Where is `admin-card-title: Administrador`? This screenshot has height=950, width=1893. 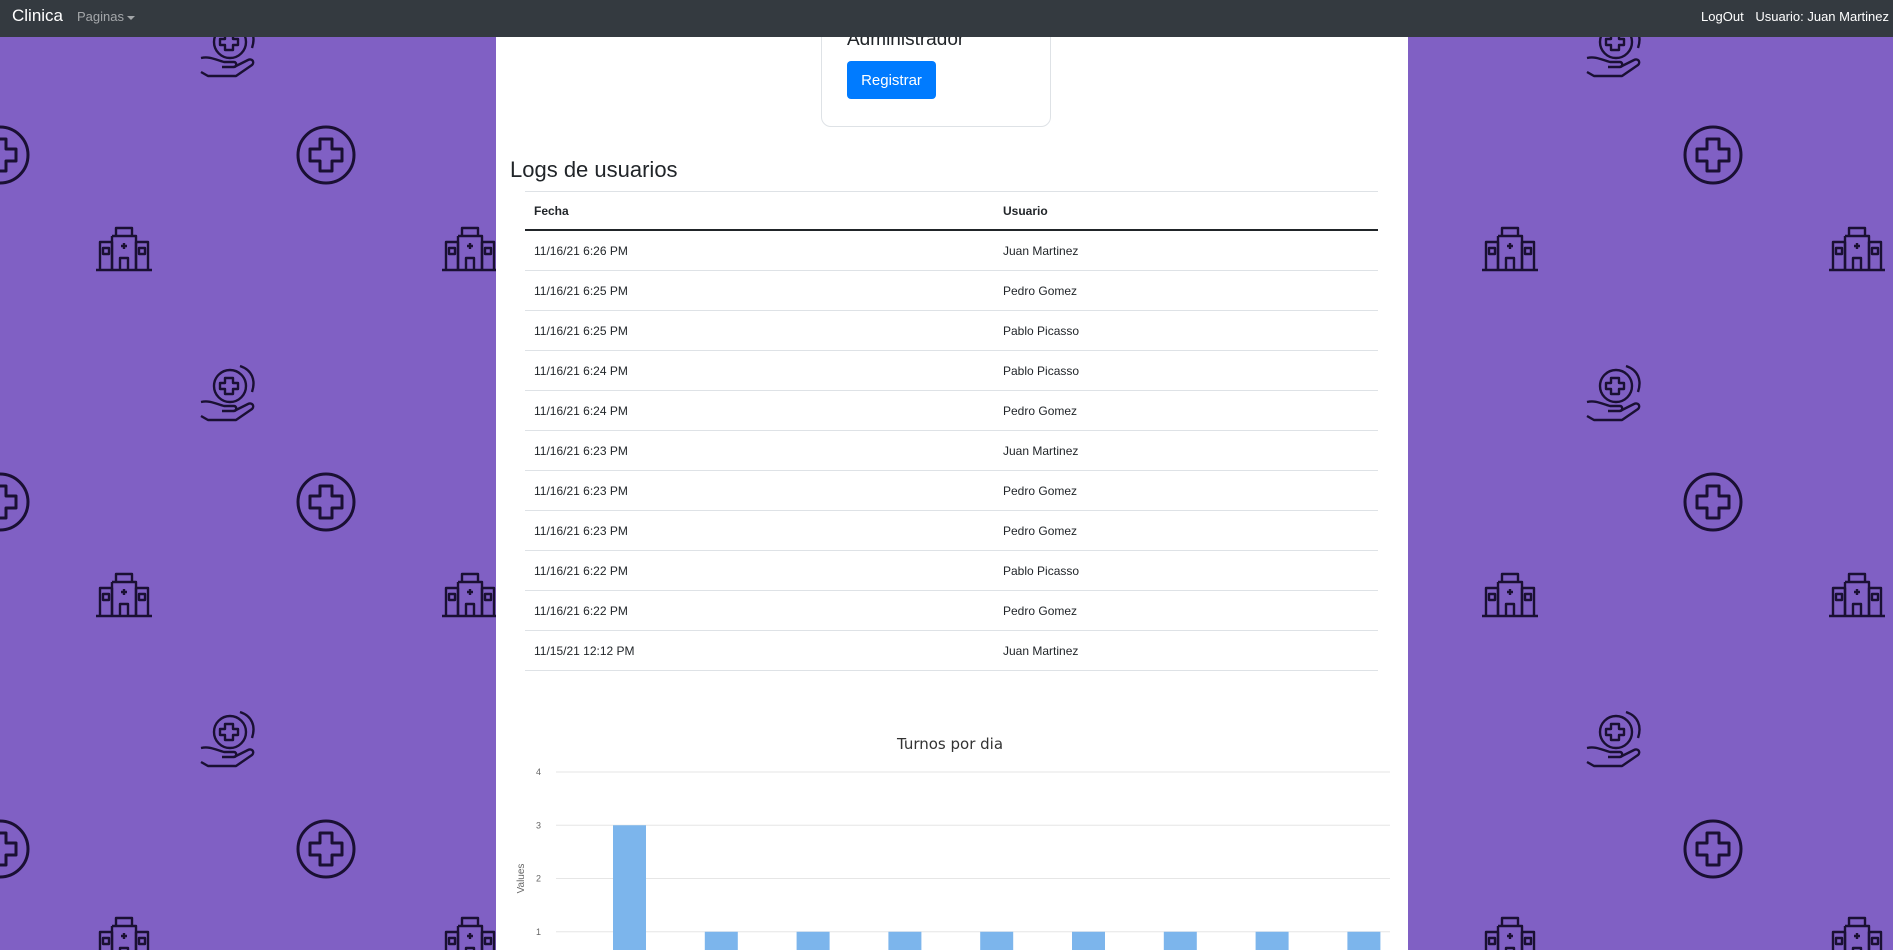 admin-card-title: Administrador is located at coordinates (906, 43).